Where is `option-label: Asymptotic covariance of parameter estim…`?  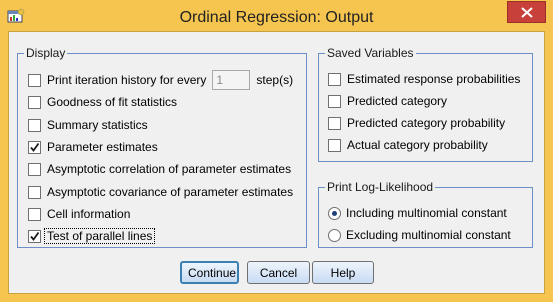
option-label: Asymptotic covariance of parameter estim… is located at coordinates (170, 192).